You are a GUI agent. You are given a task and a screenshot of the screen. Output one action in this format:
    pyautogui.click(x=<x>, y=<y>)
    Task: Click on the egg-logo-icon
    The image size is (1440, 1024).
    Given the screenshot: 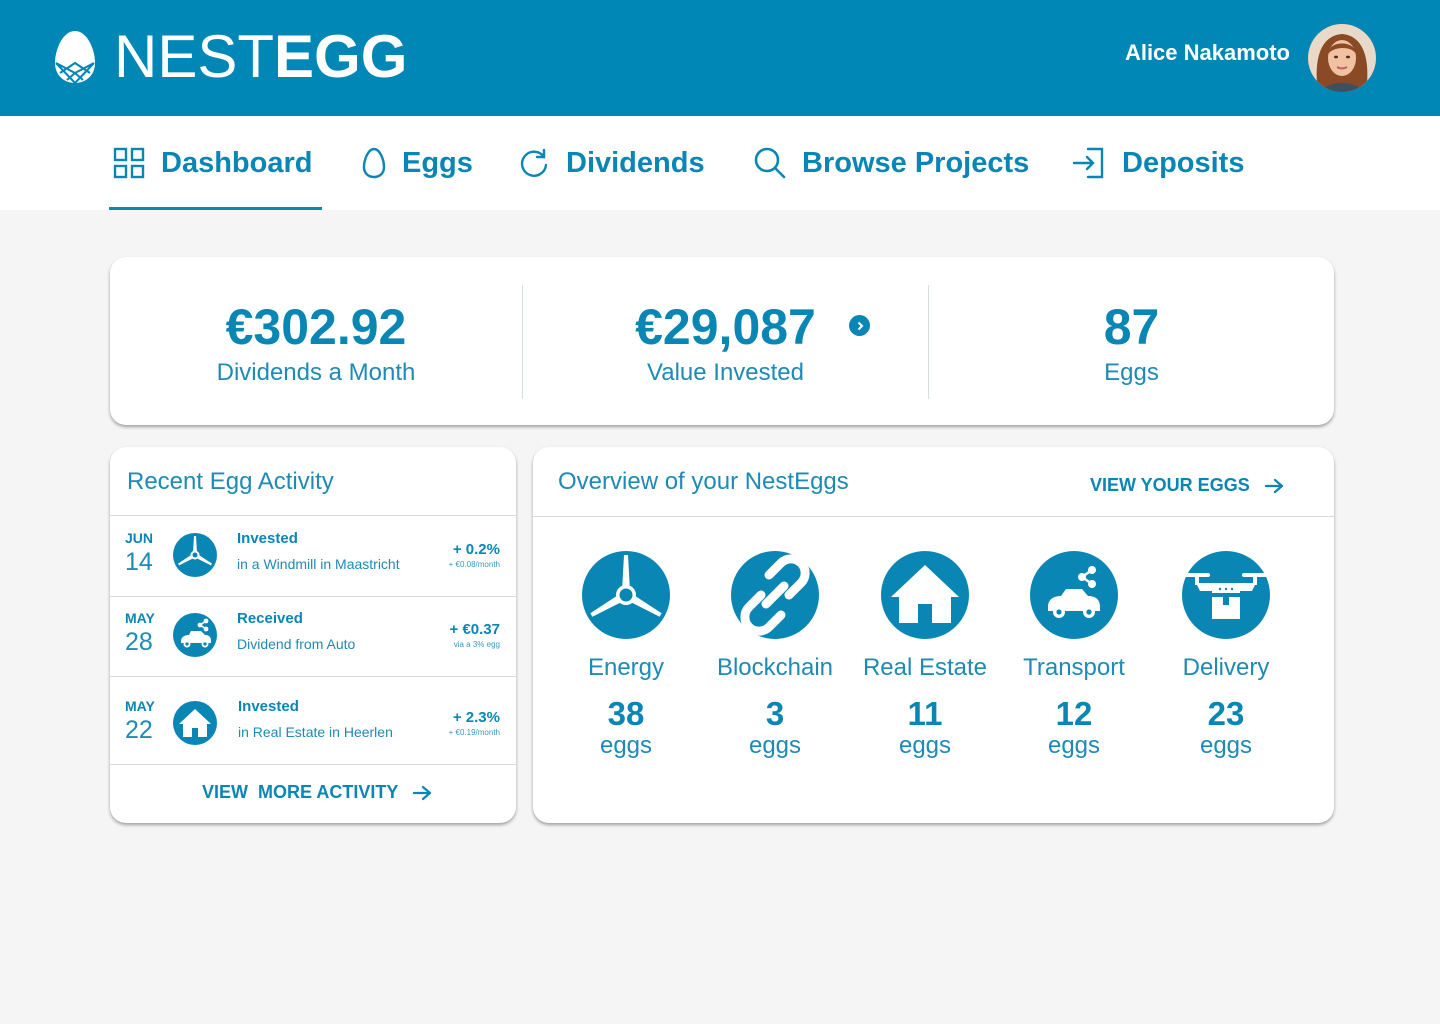 What is the action you would take?
    pyautogui.click(x=75, y=58)
    